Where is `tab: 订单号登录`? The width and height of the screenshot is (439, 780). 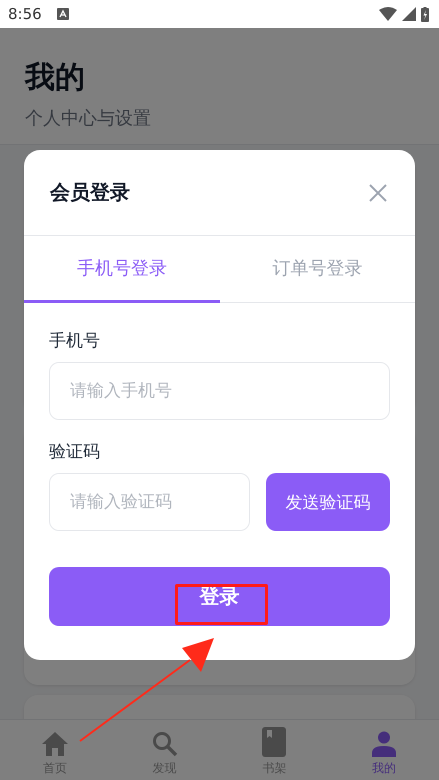 tab: 订单号登录 is located at coordinates (317, 269).